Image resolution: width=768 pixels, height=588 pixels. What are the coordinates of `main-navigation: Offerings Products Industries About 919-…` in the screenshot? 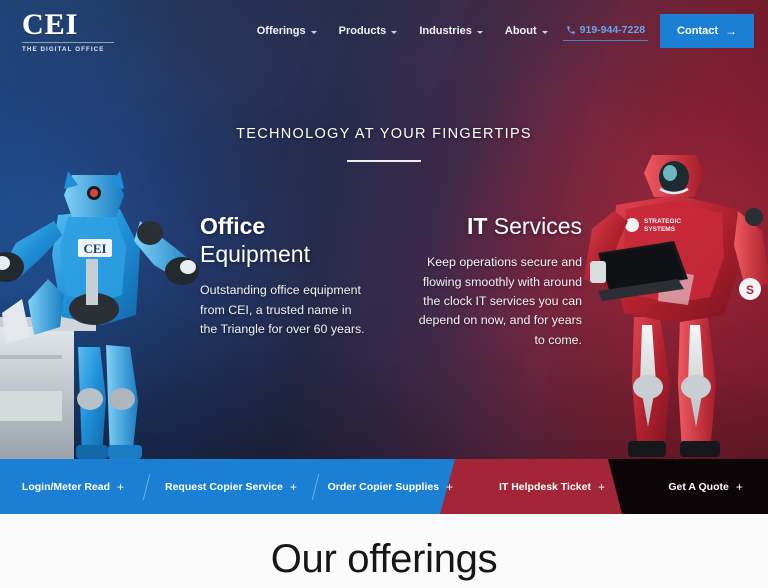 It's located at (500, 31).